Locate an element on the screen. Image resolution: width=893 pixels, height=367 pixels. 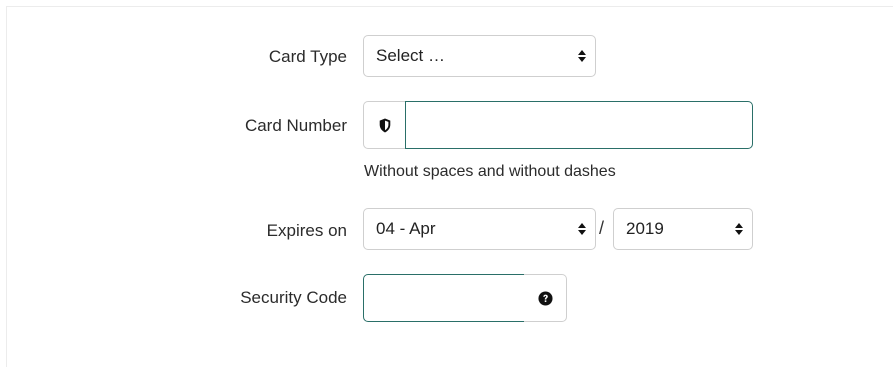
security-code-label: Security Code is located at coordinates (293, 297).